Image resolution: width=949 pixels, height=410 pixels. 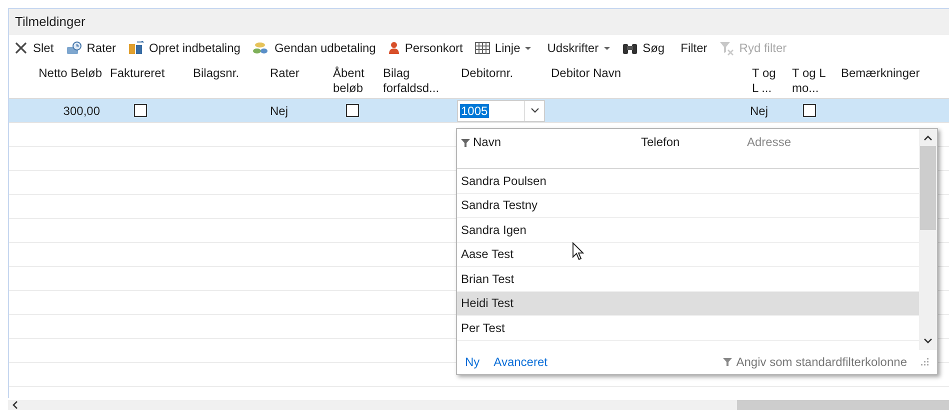 What do you see at coordinates (688, 254) in the screenshot?
I see `lookup-row: Aase Test` at bounding box center [688, 254].